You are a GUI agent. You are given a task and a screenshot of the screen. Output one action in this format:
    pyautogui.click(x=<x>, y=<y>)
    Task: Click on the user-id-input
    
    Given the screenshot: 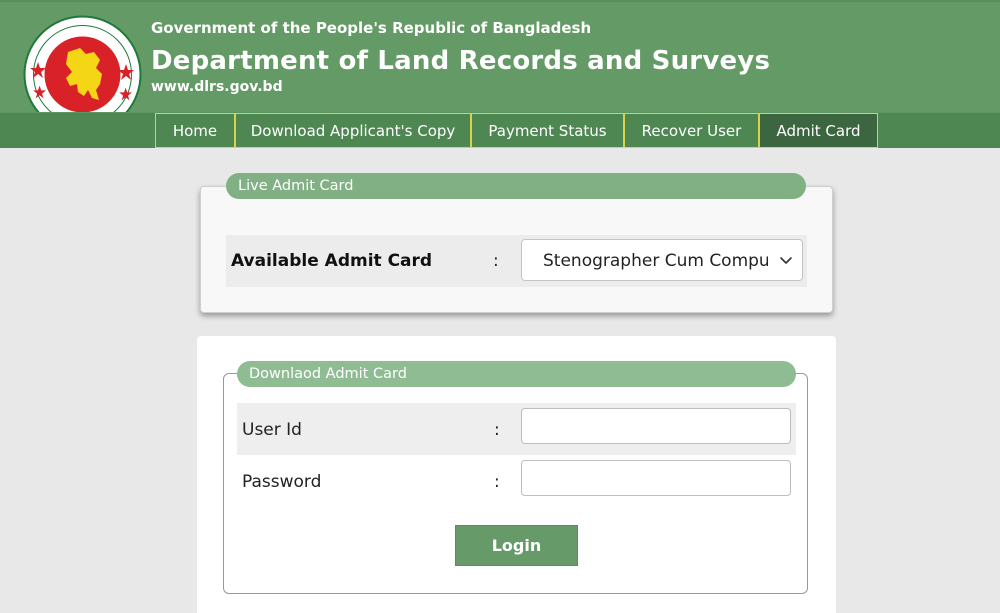 What is the action you would take?
    pyautogui.click(x=656, y=426)
    